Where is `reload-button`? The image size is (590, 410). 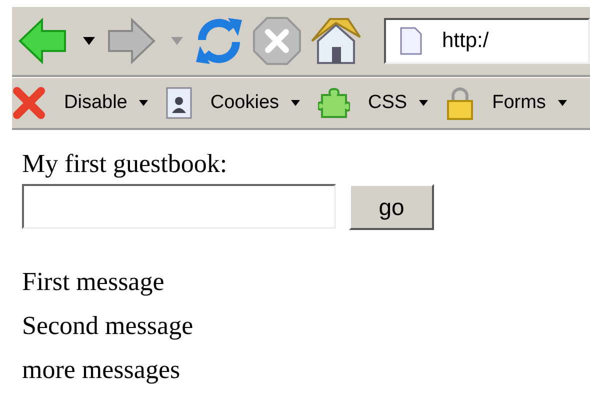
reload-button is located at coordinates (219, 41).